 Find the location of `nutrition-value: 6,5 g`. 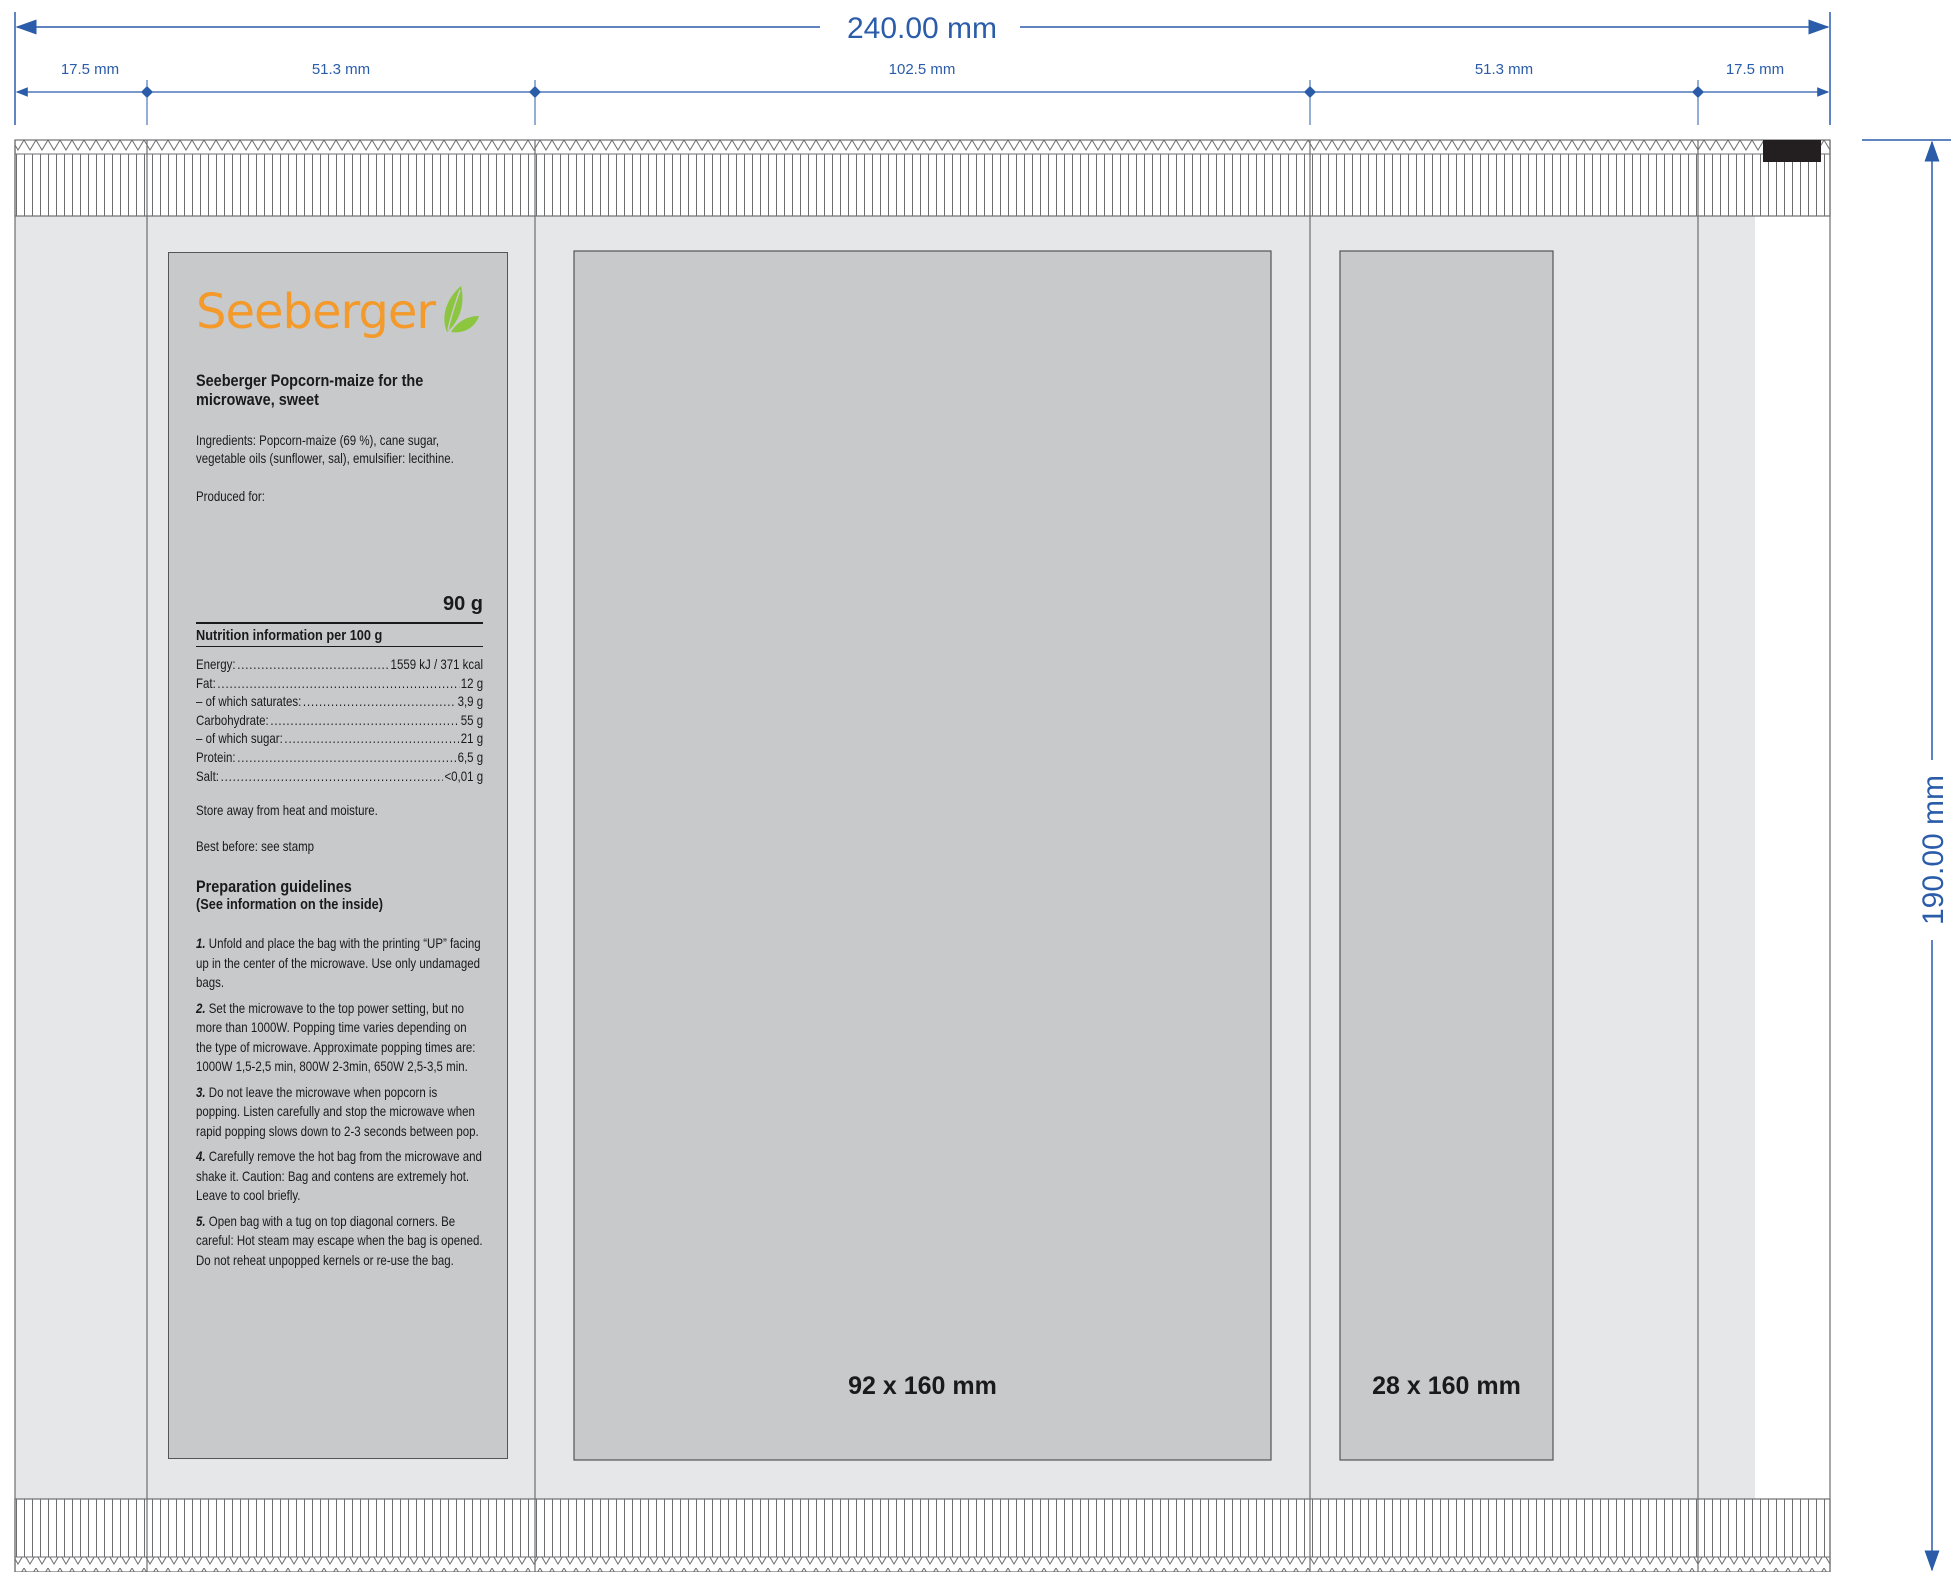

nutrition-value: 6,5 g is located at coordinates (470, 756).